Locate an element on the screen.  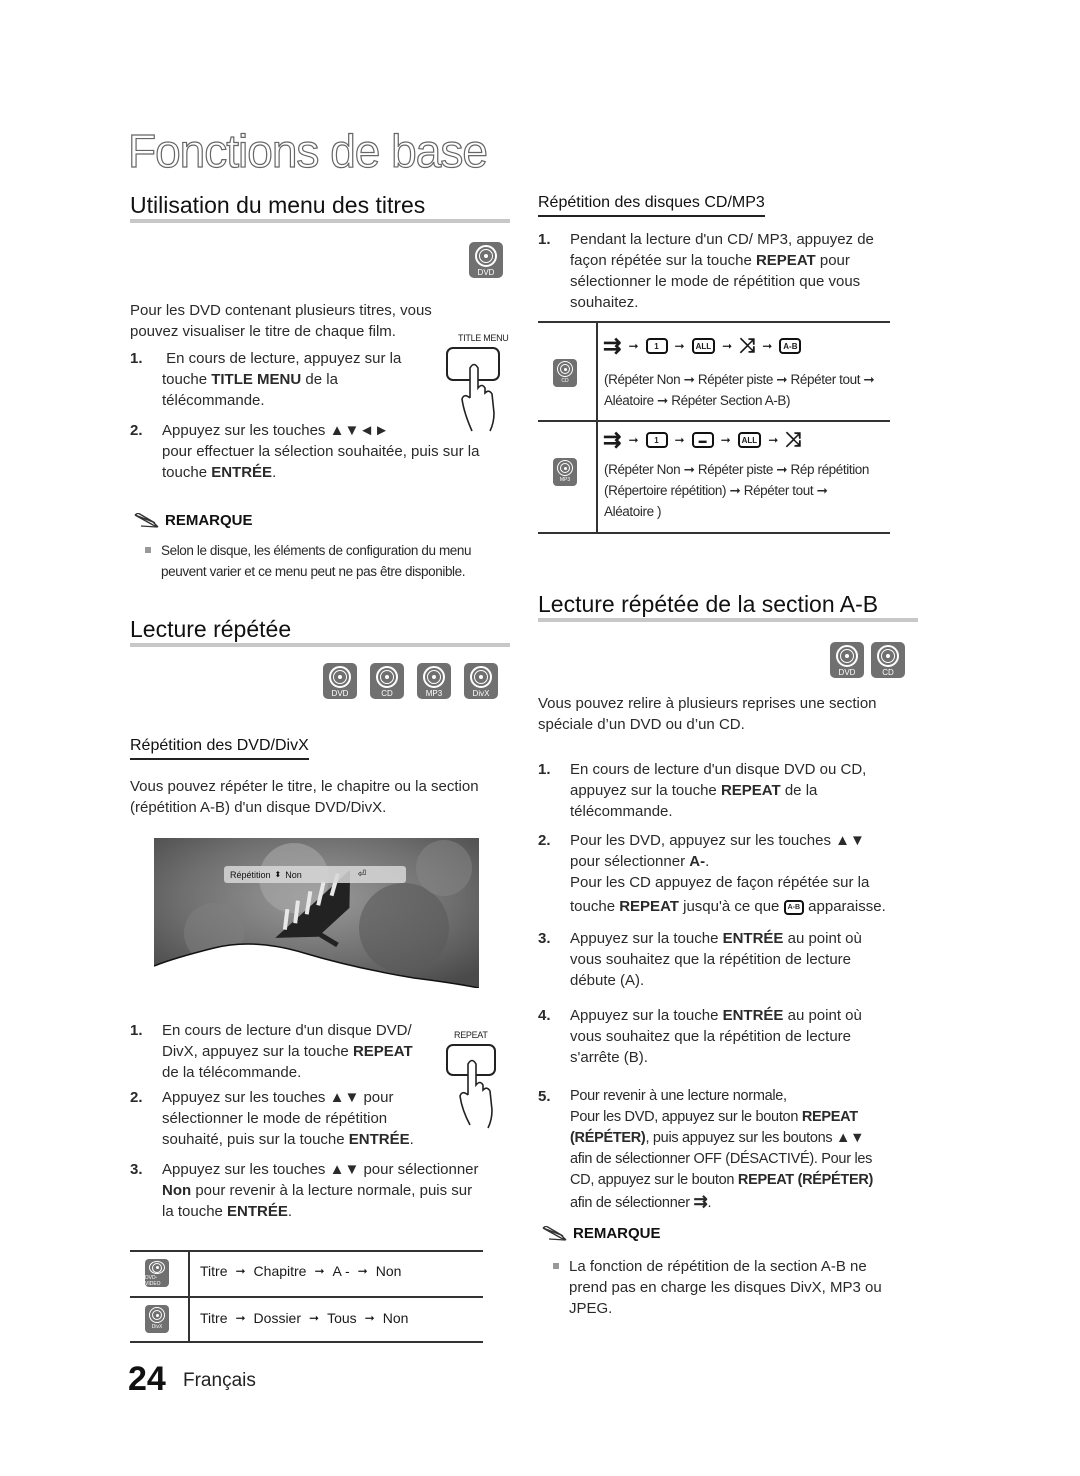
repeat-osd-bar: Répétition ⬍ Non ⏎ is located at coordinates (315, 874).